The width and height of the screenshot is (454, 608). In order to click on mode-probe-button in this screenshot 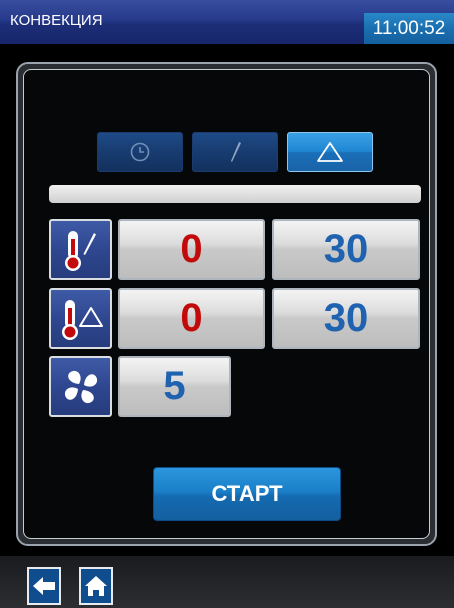, I will do `click(235, 152)`.